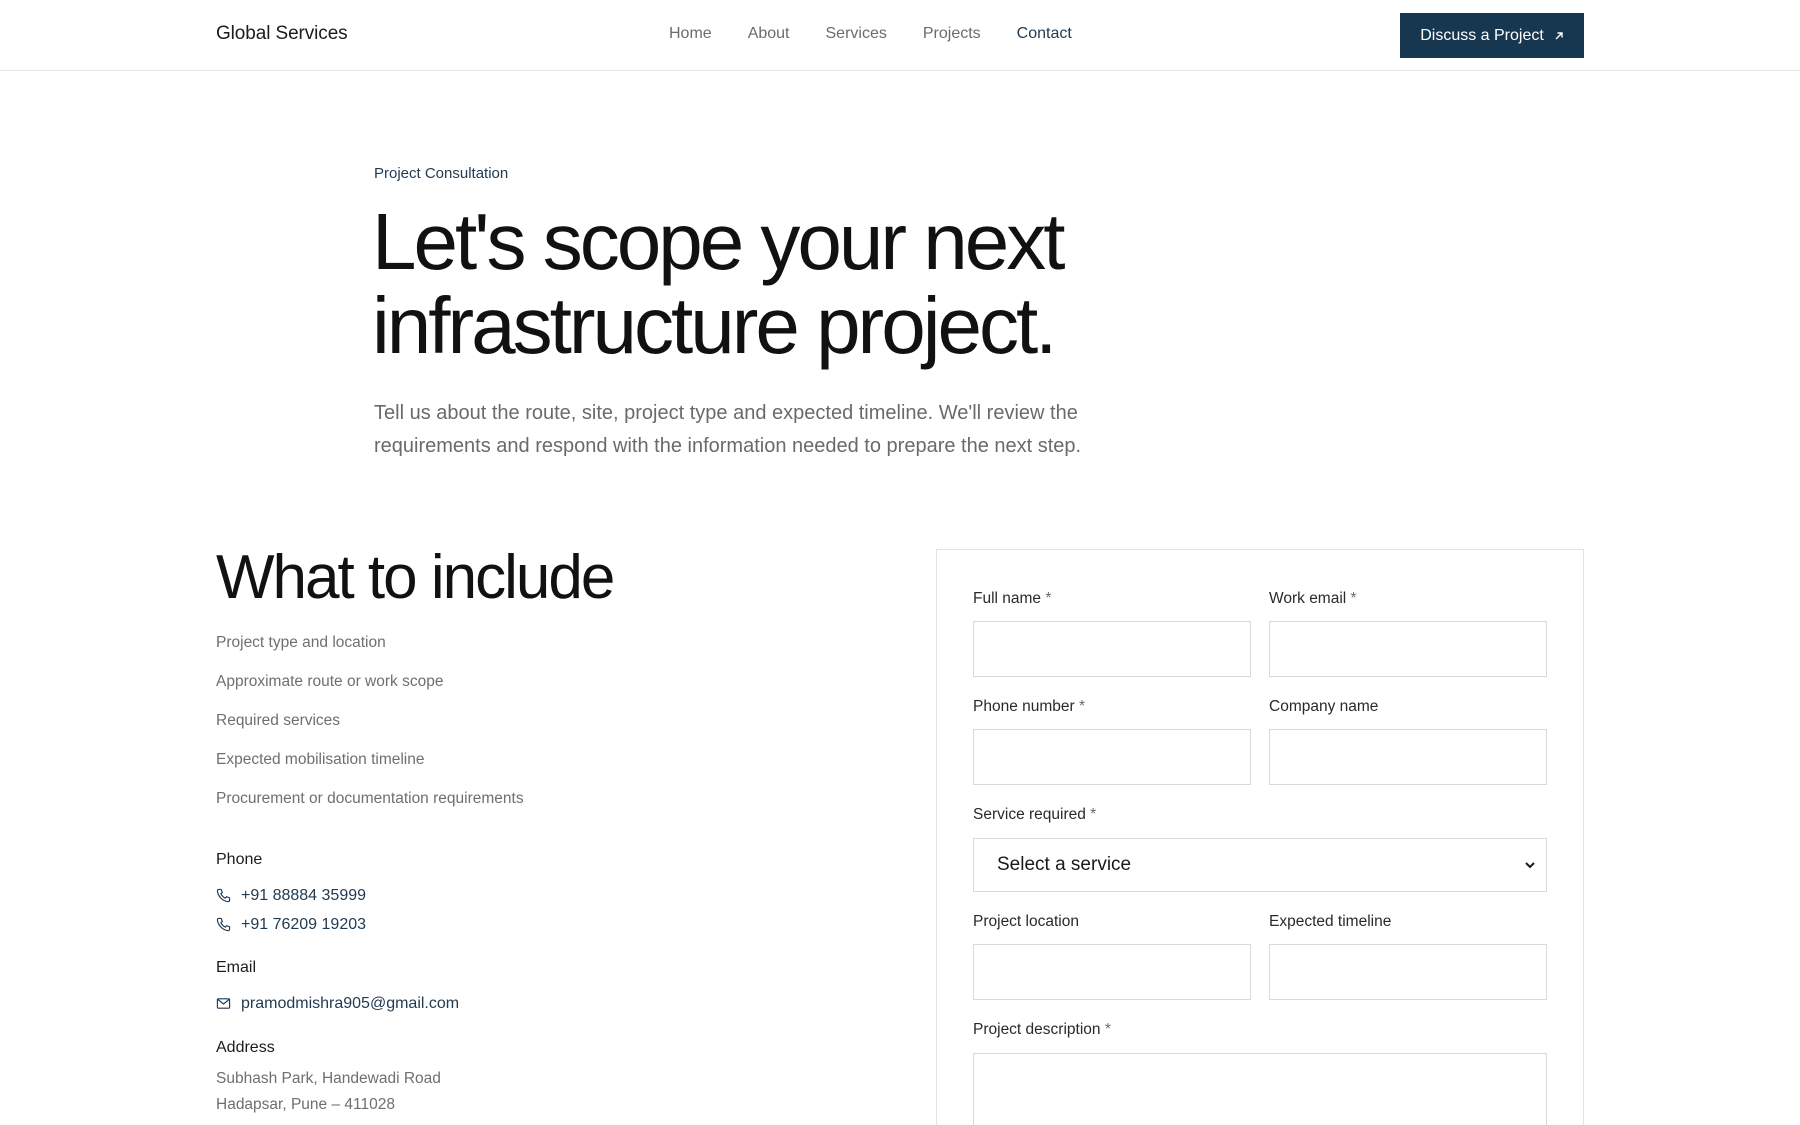  I want to click on eyebrow-label: Project Consultation, so click(441, 173).